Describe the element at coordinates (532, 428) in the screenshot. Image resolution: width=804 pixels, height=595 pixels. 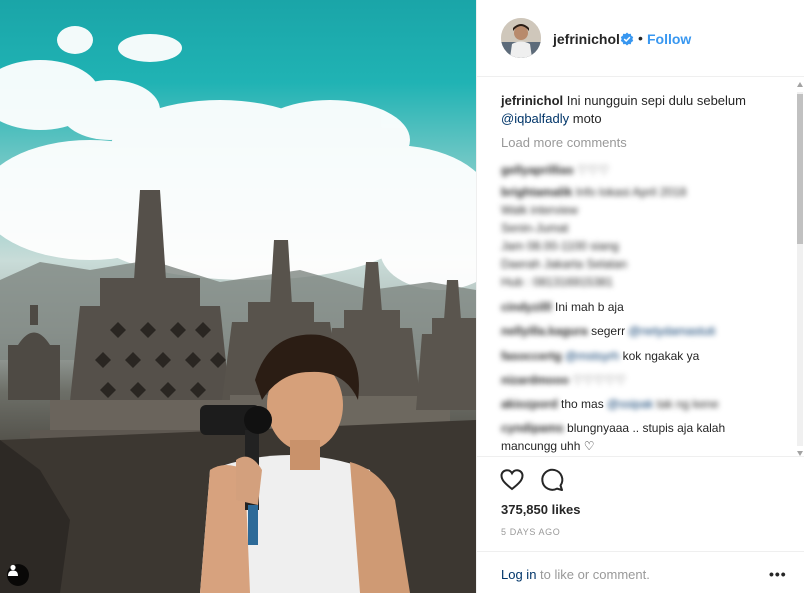
I see `comment-username: cyndipams` at that location.